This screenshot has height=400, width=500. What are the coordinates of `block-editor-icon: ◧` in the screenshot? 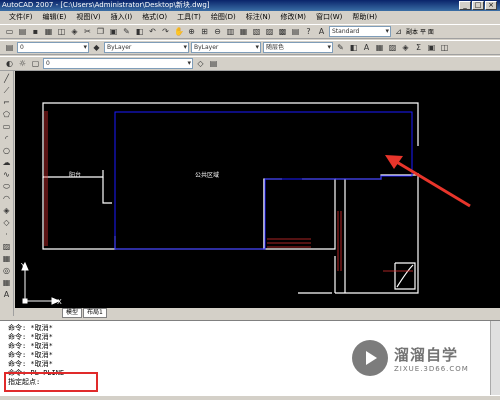 It's located at (139, 31).